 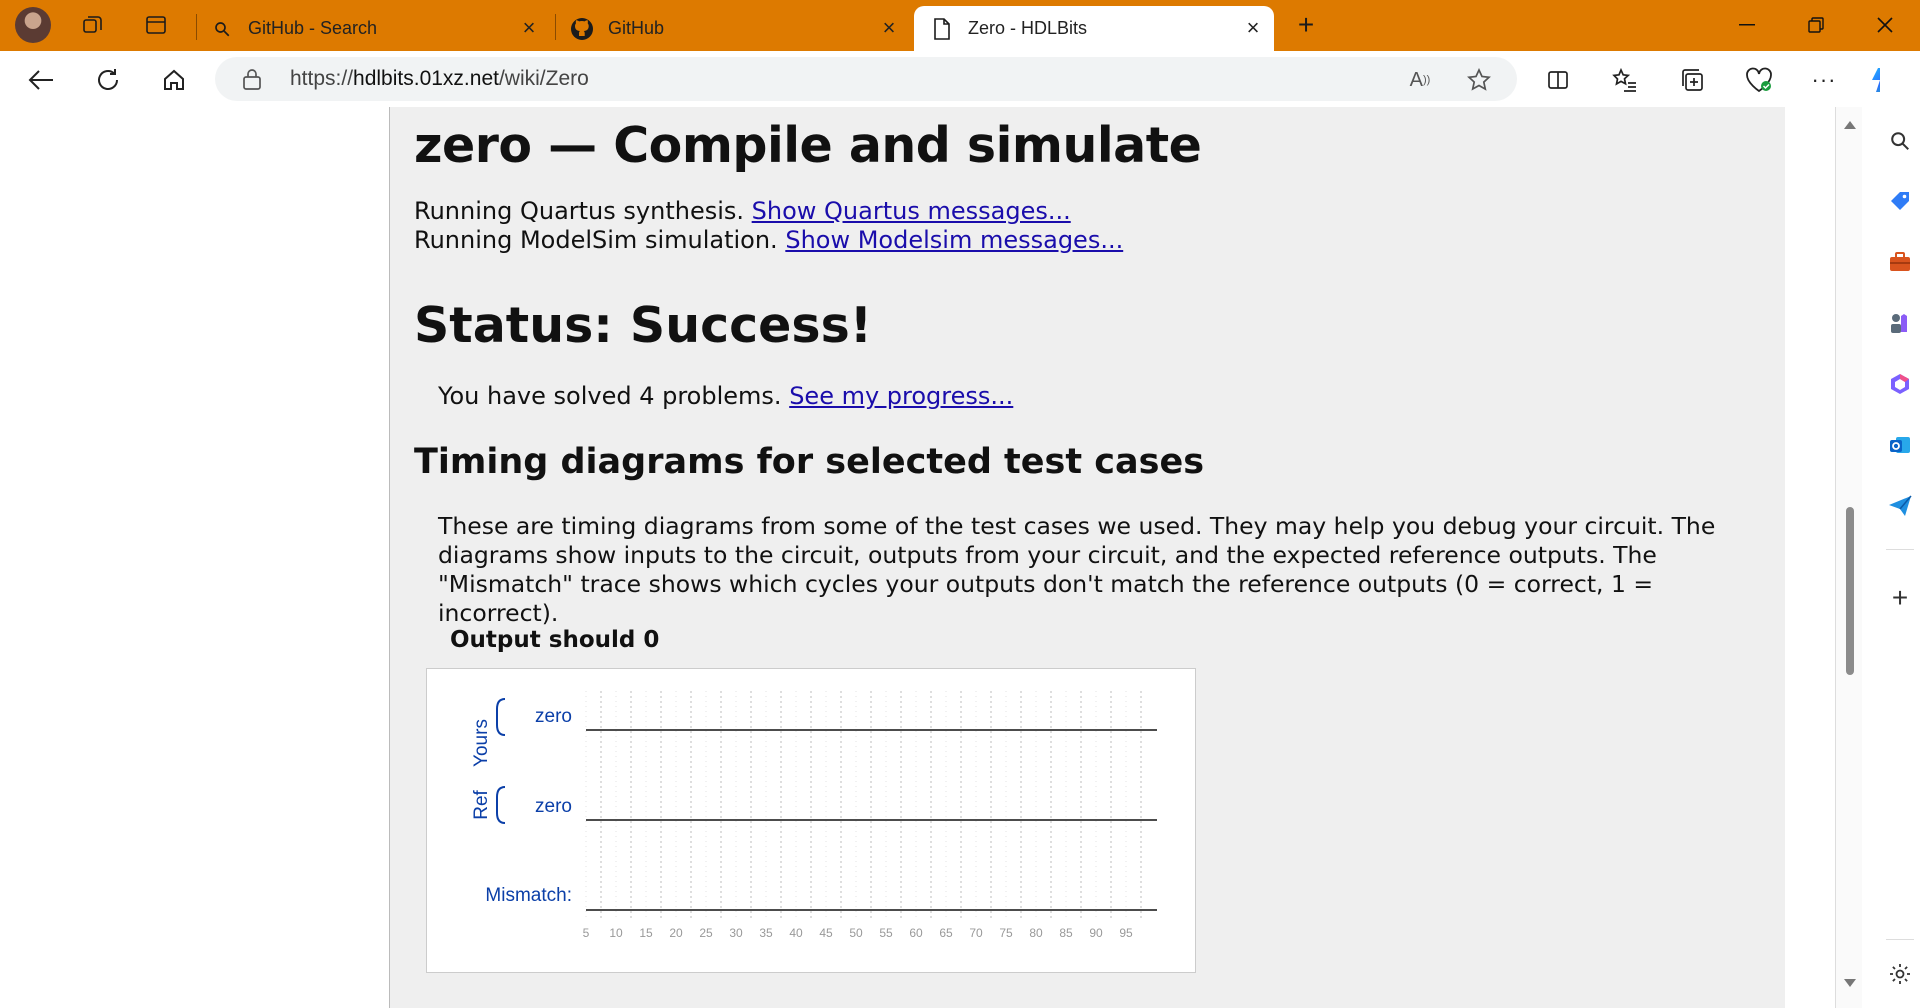 What do you see at coordinates (174, 80) in the screenshot?
I see `home-icon` at bounding box center [174, 80].